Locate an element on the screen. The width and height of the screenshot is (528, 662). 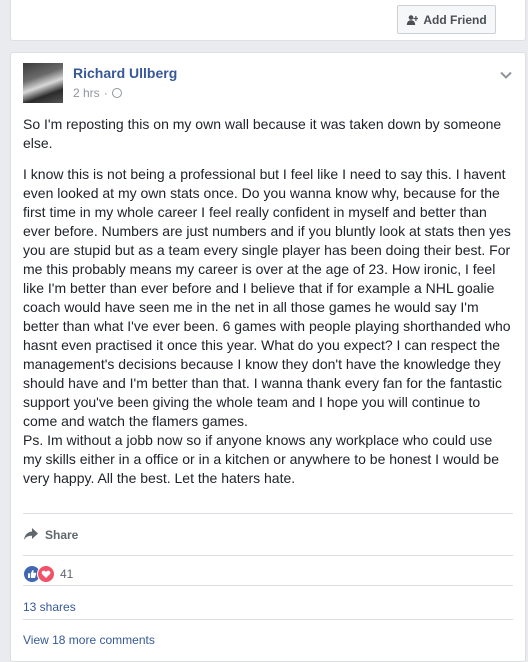
add-friend-button: Add Friend is located at coordinates (446, 19).